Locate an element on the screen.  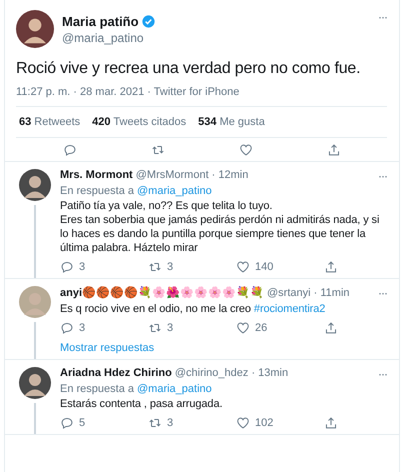
like-count: 102 is located at coordinates (264, 423).